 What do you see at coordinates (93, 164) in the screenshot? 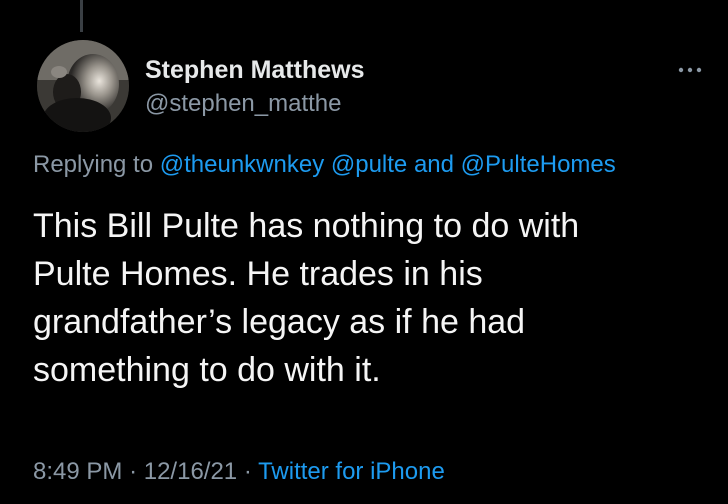
I see `replying-to-label: Replying to` at bounding box center [93, 164].